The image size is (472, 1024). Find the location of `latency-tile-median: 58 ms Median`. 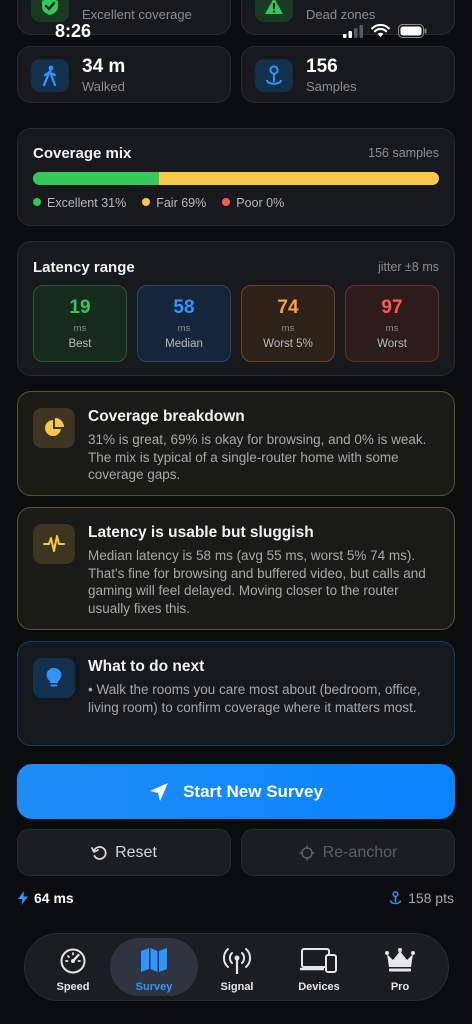

latency-tile-median: 58 ms Median is located at coordinates (184, 323).